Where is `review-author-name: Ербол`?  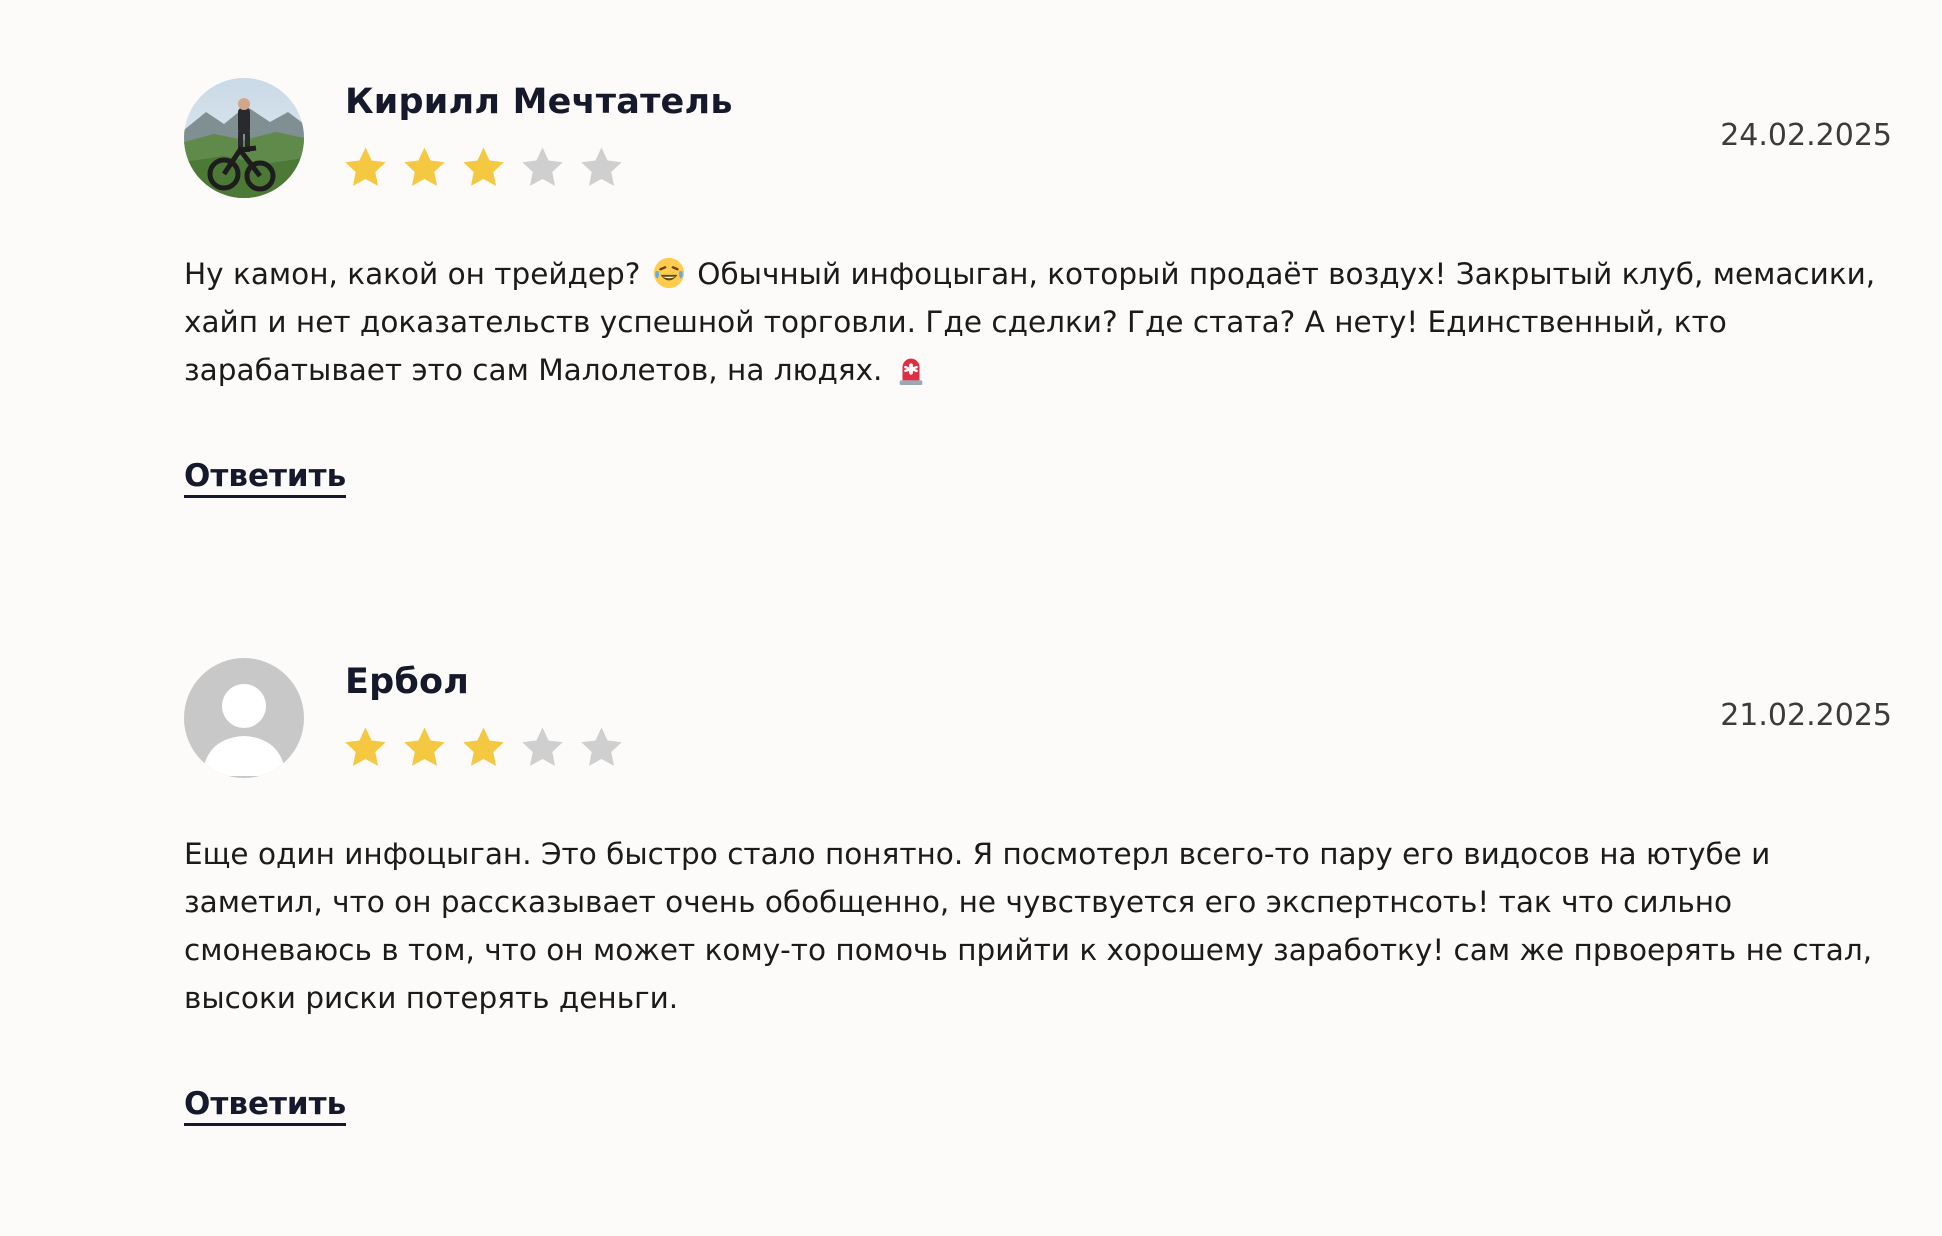
review-author-name: Ербол is located at coordinates (407, 682).